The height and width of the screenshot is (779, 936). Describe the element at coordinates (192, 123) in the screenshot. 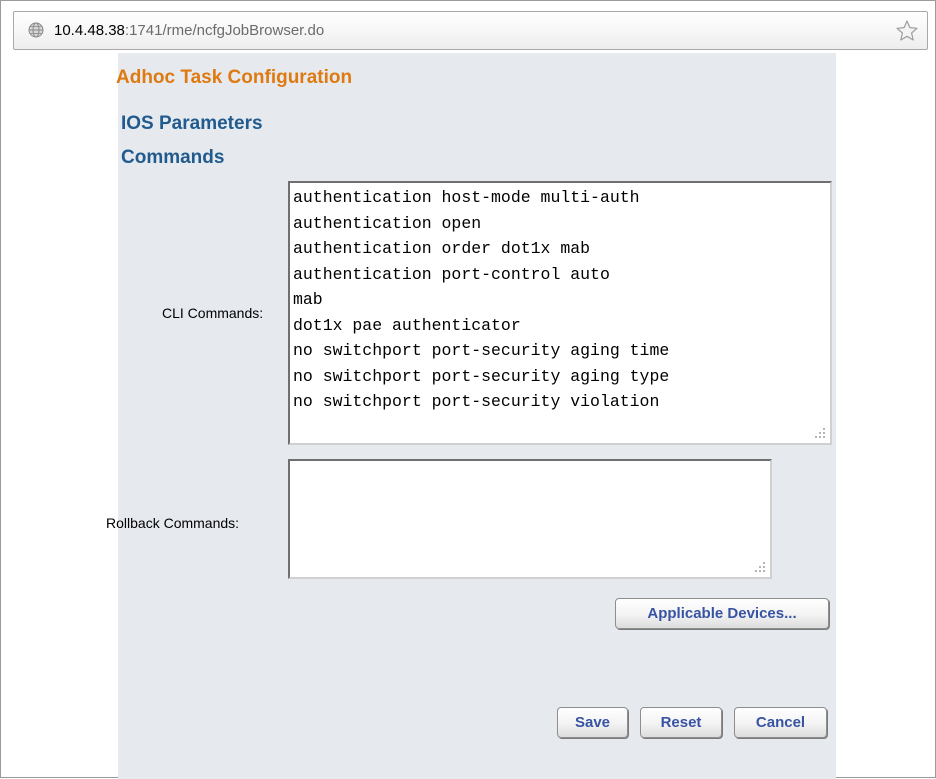

I see `section-heading: IOS Parameters` at that location.